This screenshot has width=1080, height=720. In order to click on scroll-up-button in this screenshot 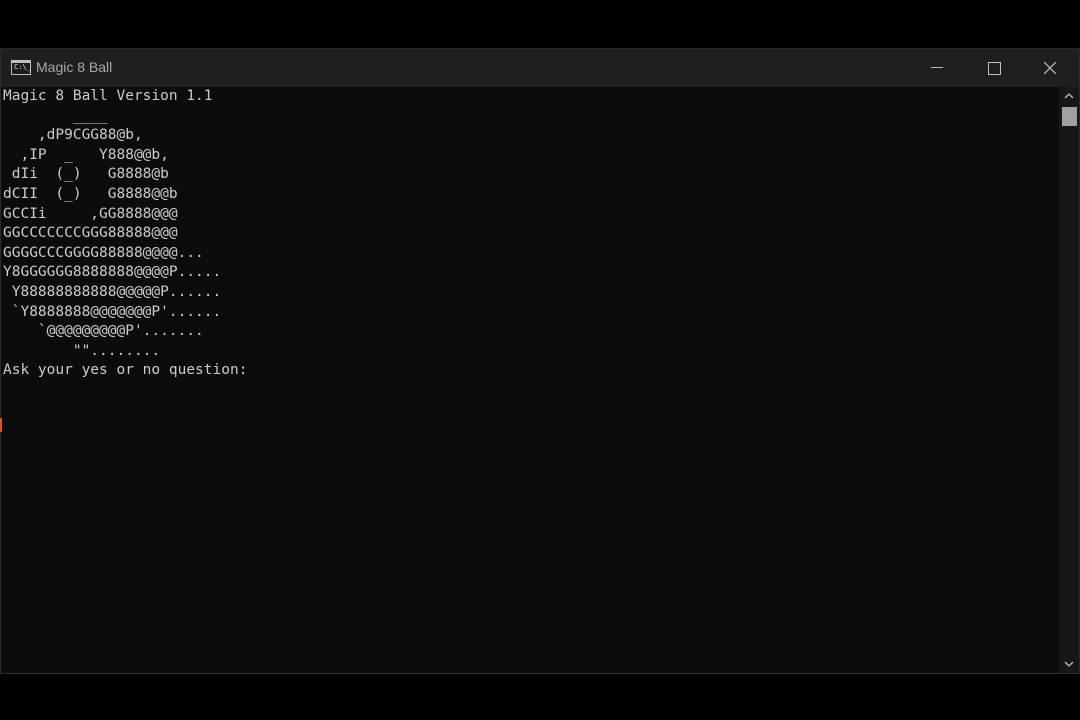, I will do `click(1069, 96)`.